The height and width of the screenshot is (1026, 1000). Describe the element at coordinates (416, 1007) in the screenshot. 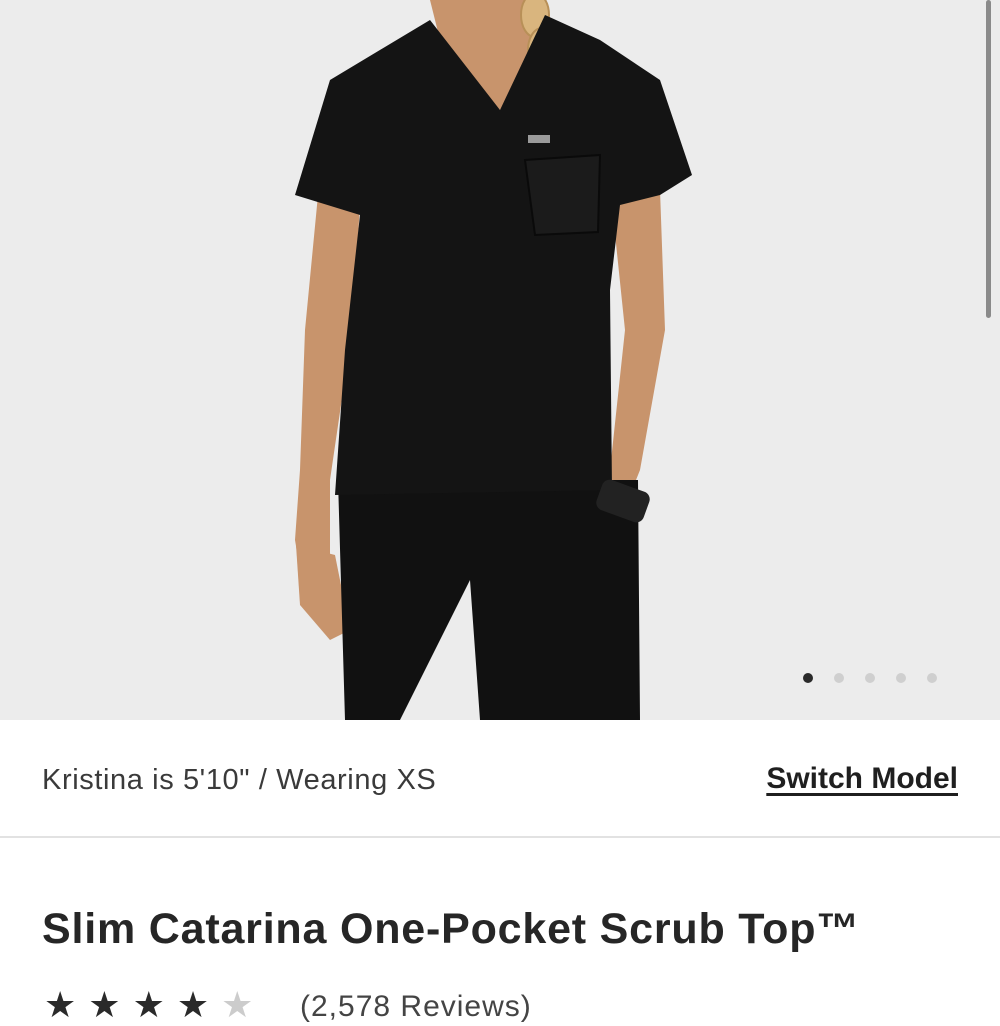

I see `reviews-count-link: (2,578 Reviews)` at that location.